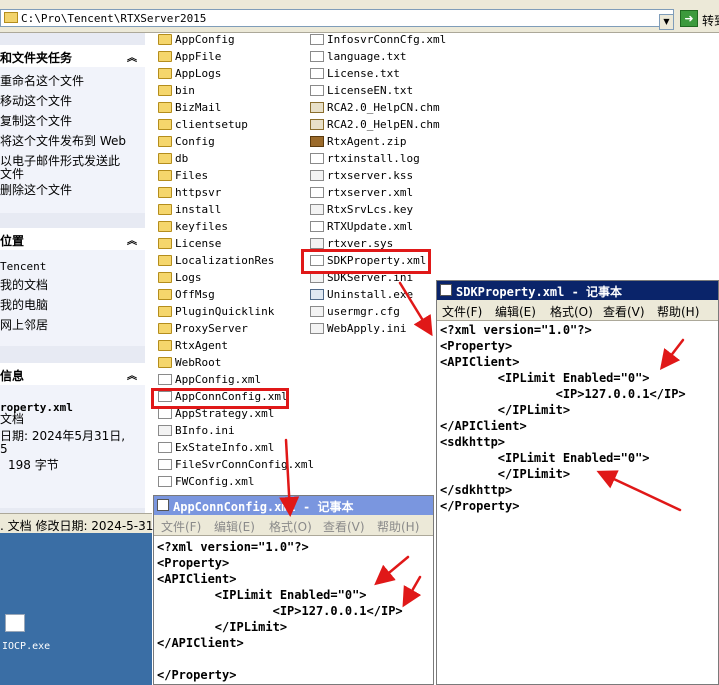  What do you see at coordinates (289, 477) in the screenshot?
I see `arrow-to-appconn-window` at bounding box center [289, 477].